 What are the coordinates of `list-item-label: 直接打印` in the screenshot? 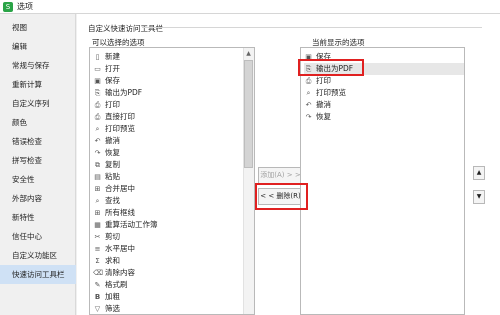 It's located at (120, 116).